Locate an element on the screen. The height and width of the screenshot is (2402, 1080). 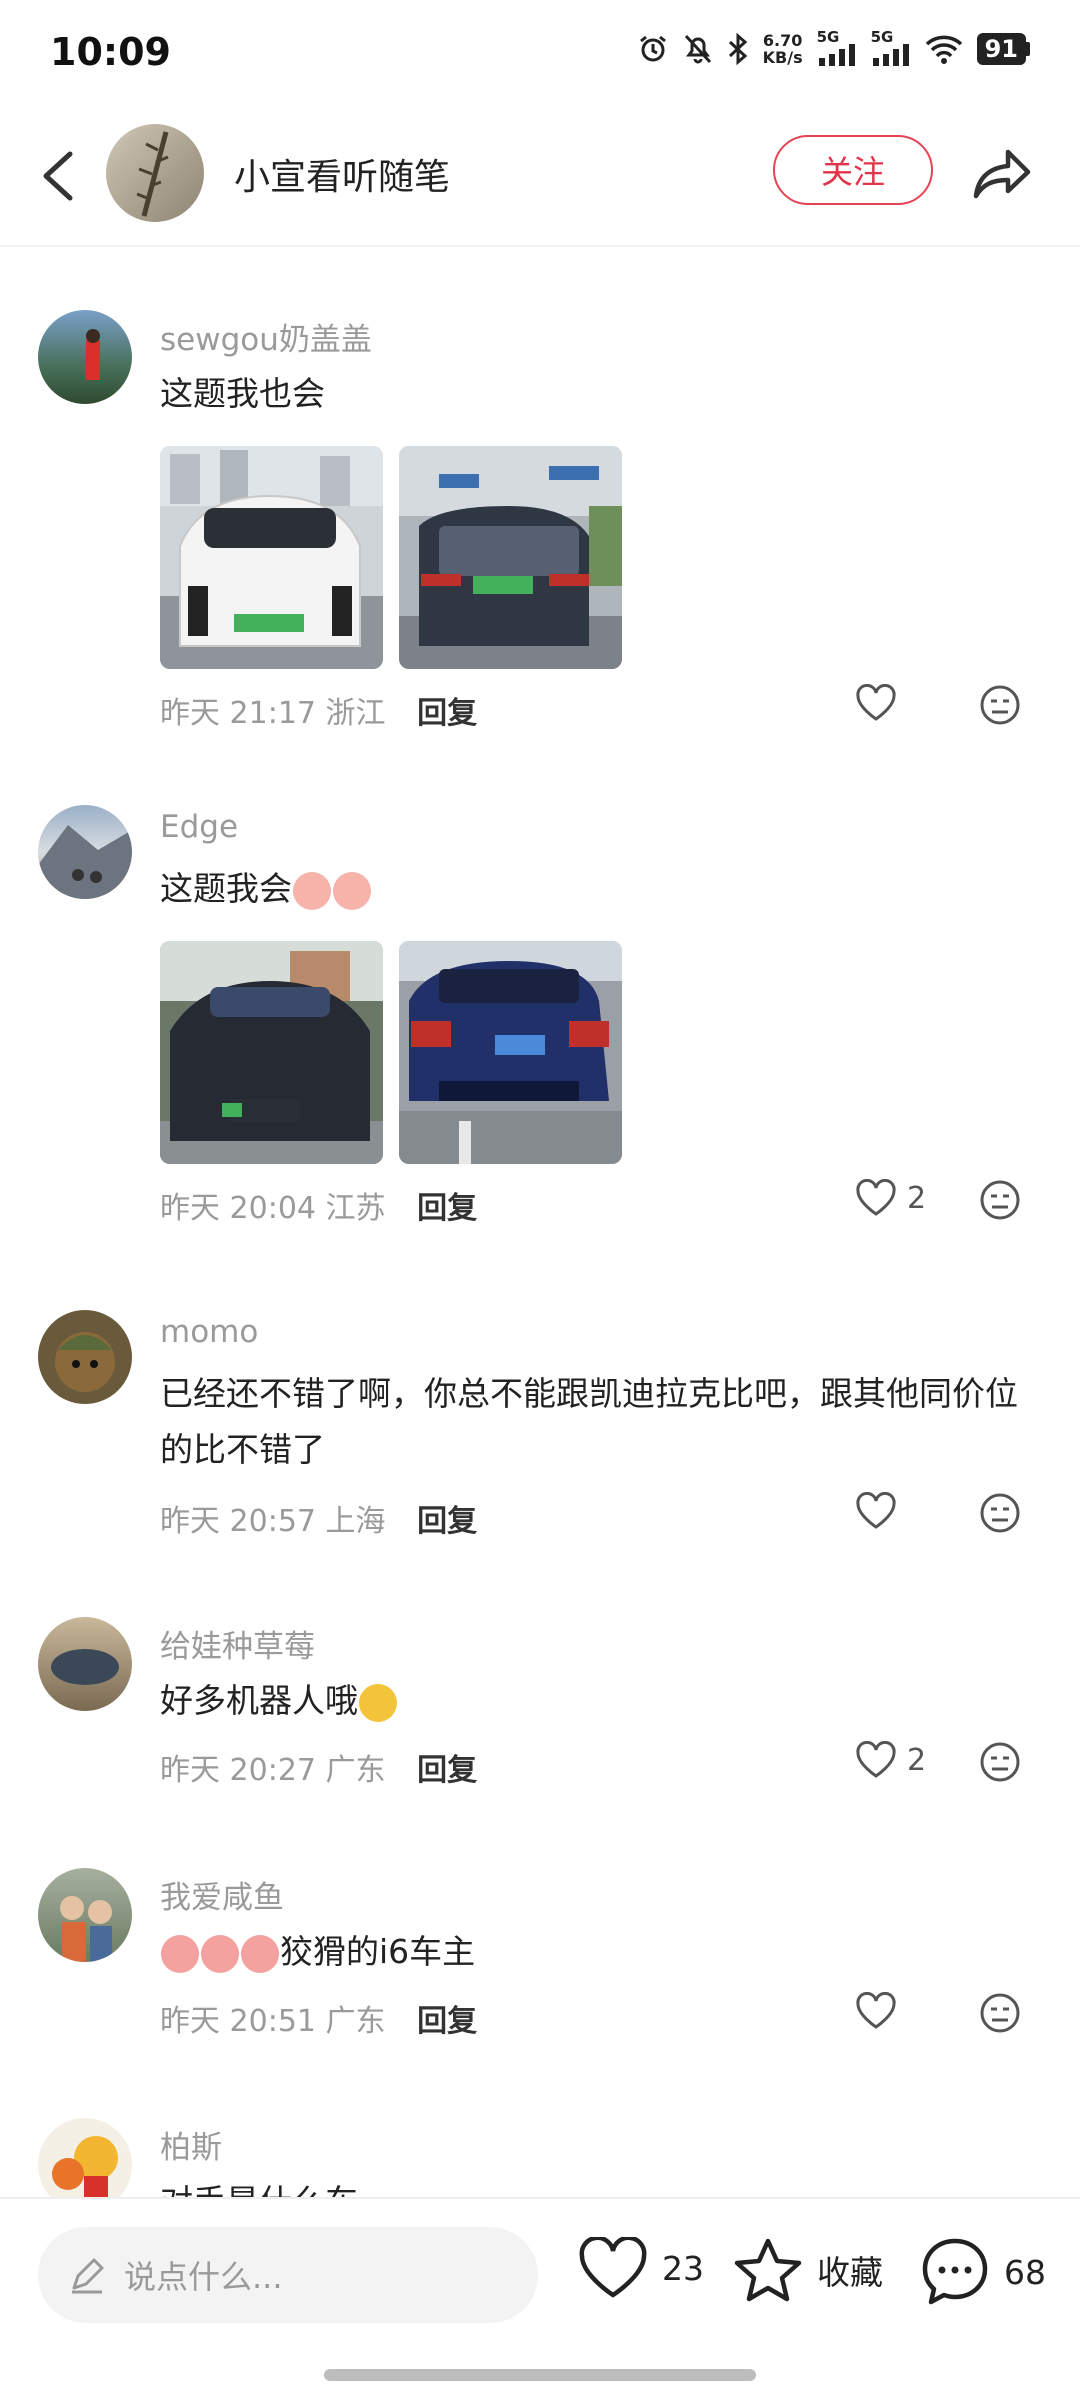
star-icon is located at coordinates (768, 2270).